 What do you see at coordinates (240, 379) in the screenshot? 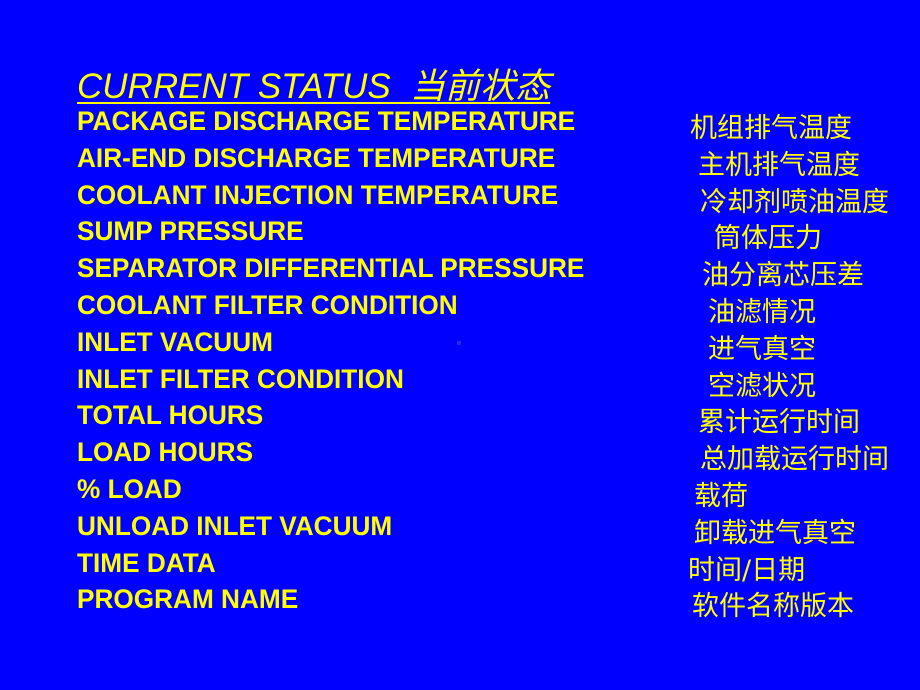
I see `item-english: INLET FILTER CONDITION` at bounding box center [240, 379].